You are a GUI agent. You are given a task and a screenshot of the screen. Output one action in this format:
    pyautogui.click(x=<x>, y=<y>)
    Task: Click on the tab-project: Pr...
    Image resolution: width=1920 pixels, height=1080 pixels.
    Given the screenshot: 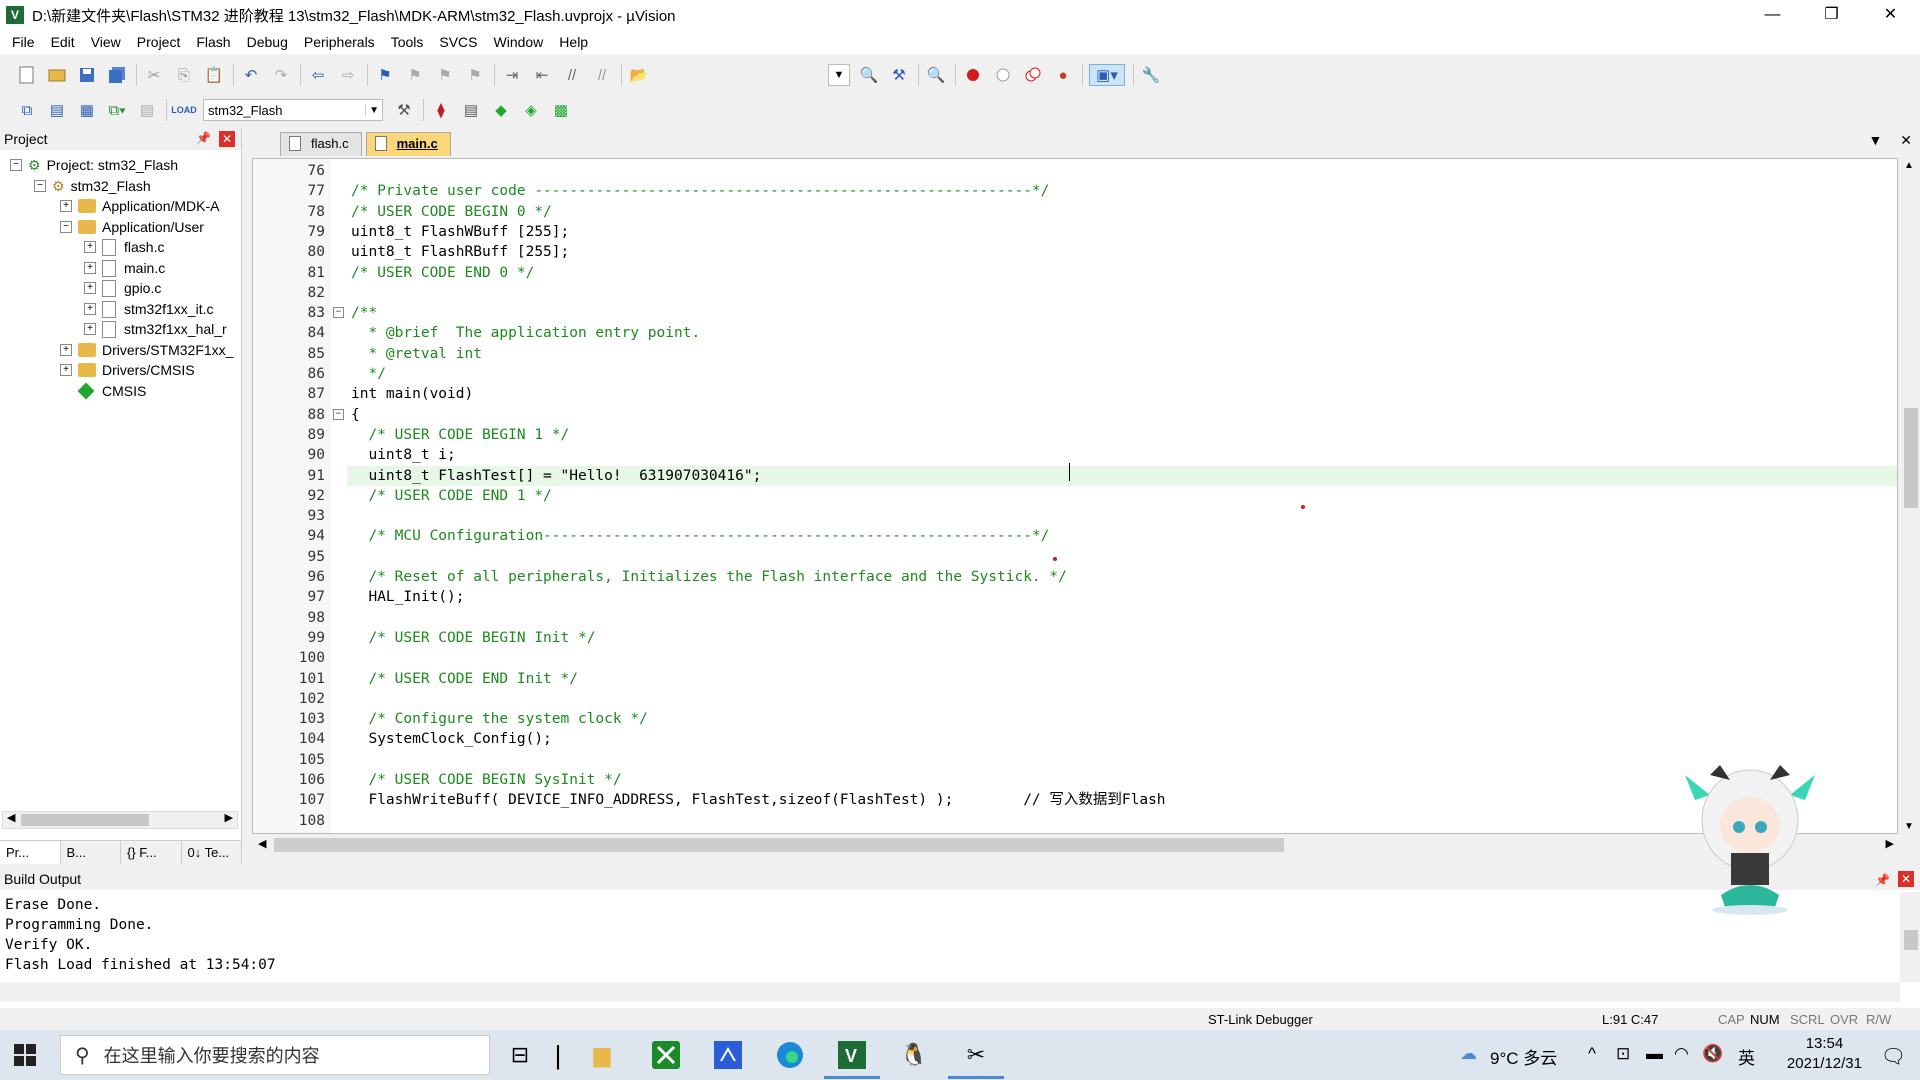 What is the action you would take?
    pyautogui.click(x=30, y=852)
    